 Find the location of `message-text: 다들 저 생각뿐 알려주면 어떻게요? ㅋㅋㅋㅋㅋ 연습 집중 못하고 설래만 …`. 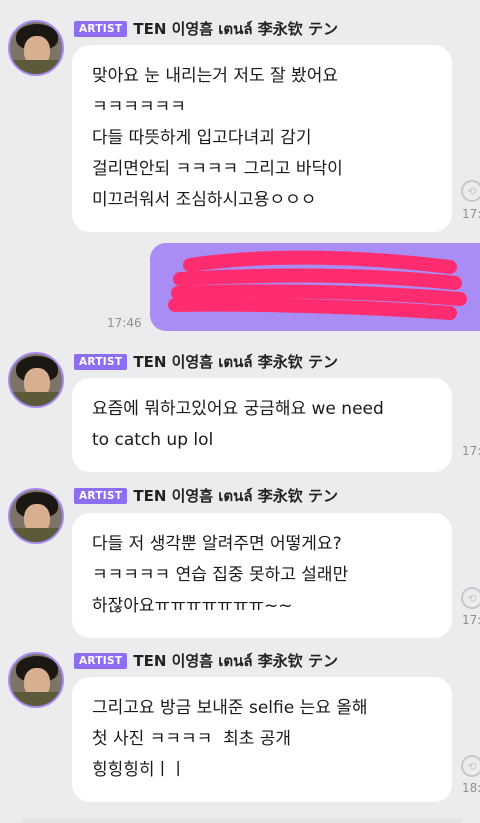

message-text: 다들 저 생각뿐 알려주면 어떻게요? ㅋㅋㅋㅋㅋ 연습 집중 못하고 설래만 … is located at coordinates (220, 575).